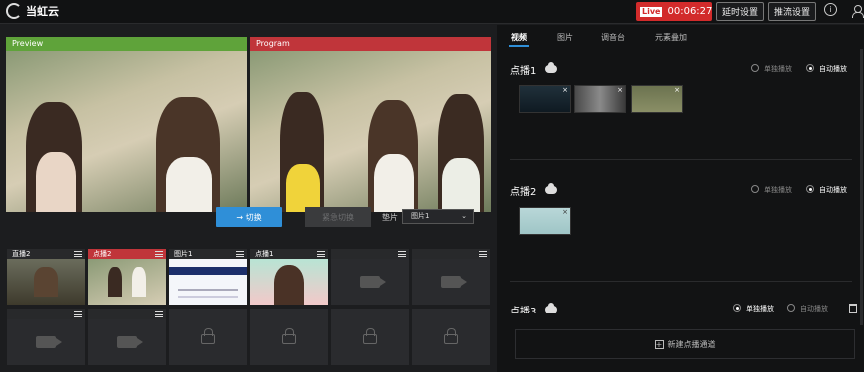 The height and width of the screenshot is (372, 864). Describe the element at coordinates (338, 217) in the screenshot. I see `emergency-switch-button: 紧急切换` at that location.